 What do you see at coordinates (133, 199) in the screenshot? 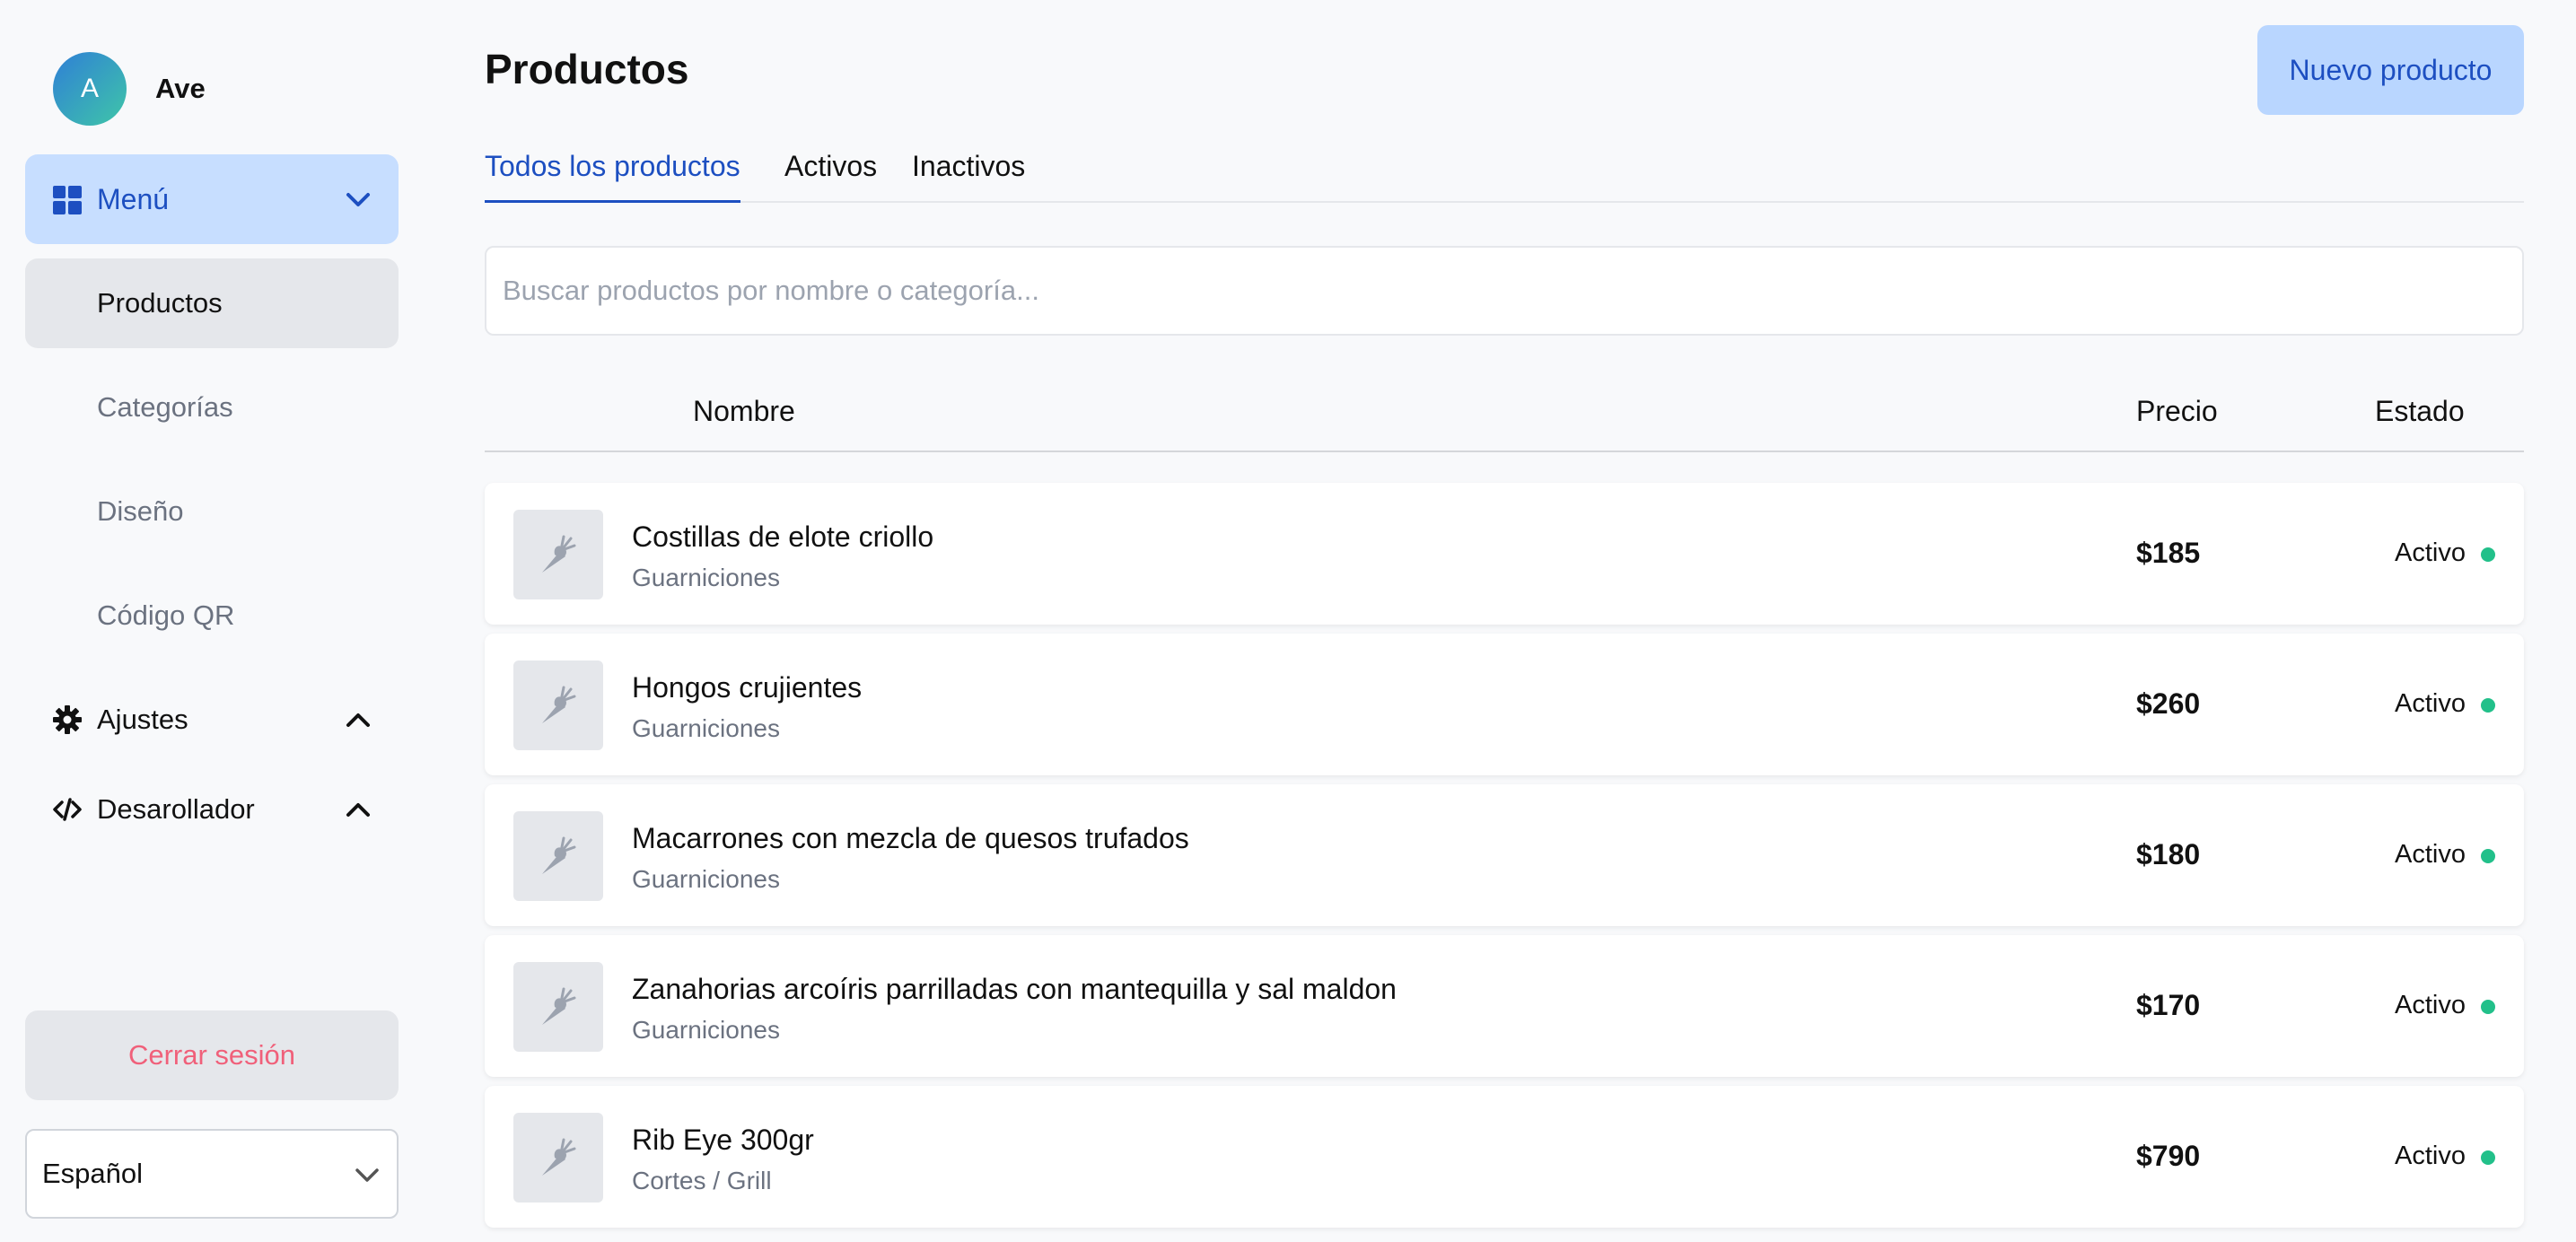
I see `sidebar-item-label: Menú` at bounding box center [133, 199].